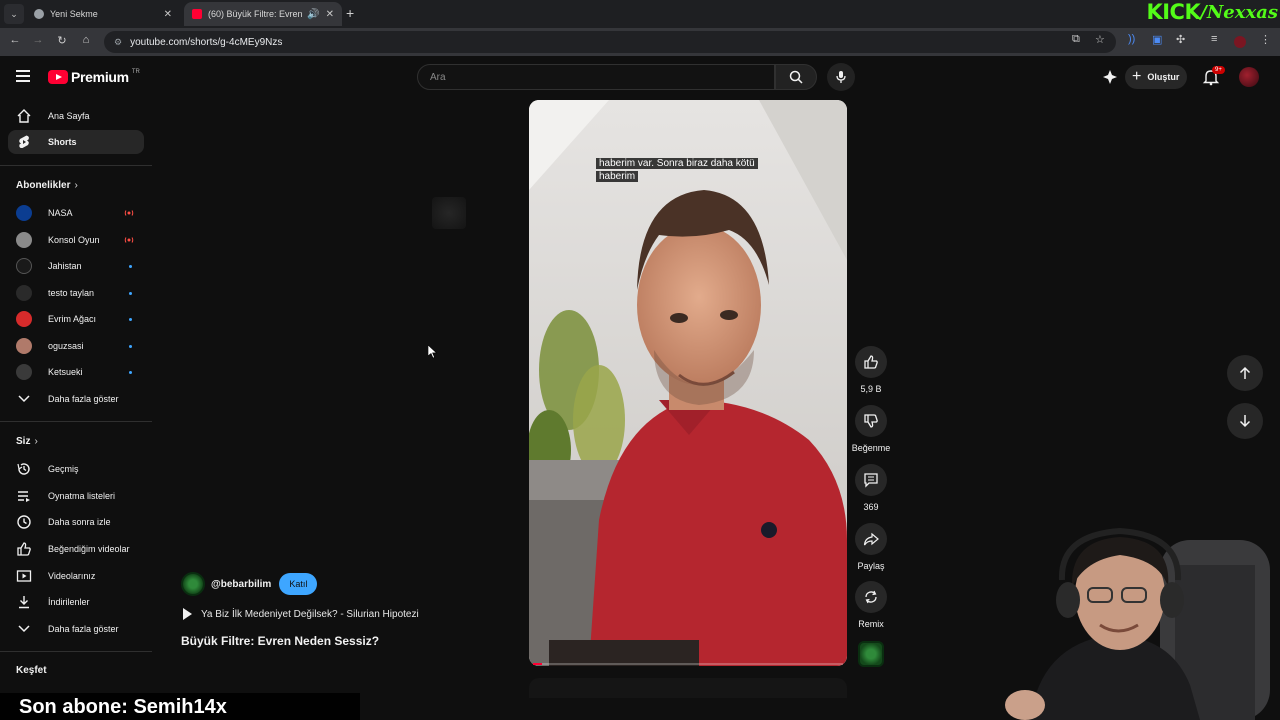  What do you see at coordinates (135, 72) in the screenshot?
I see `country-code: TR` at bounding box center [135, 72].